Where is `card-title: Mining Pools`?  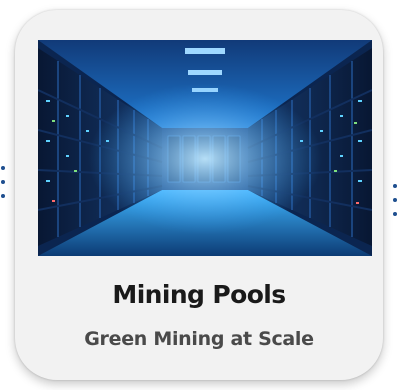
card-title: Mining Pools is located at coordinates (199, 294).